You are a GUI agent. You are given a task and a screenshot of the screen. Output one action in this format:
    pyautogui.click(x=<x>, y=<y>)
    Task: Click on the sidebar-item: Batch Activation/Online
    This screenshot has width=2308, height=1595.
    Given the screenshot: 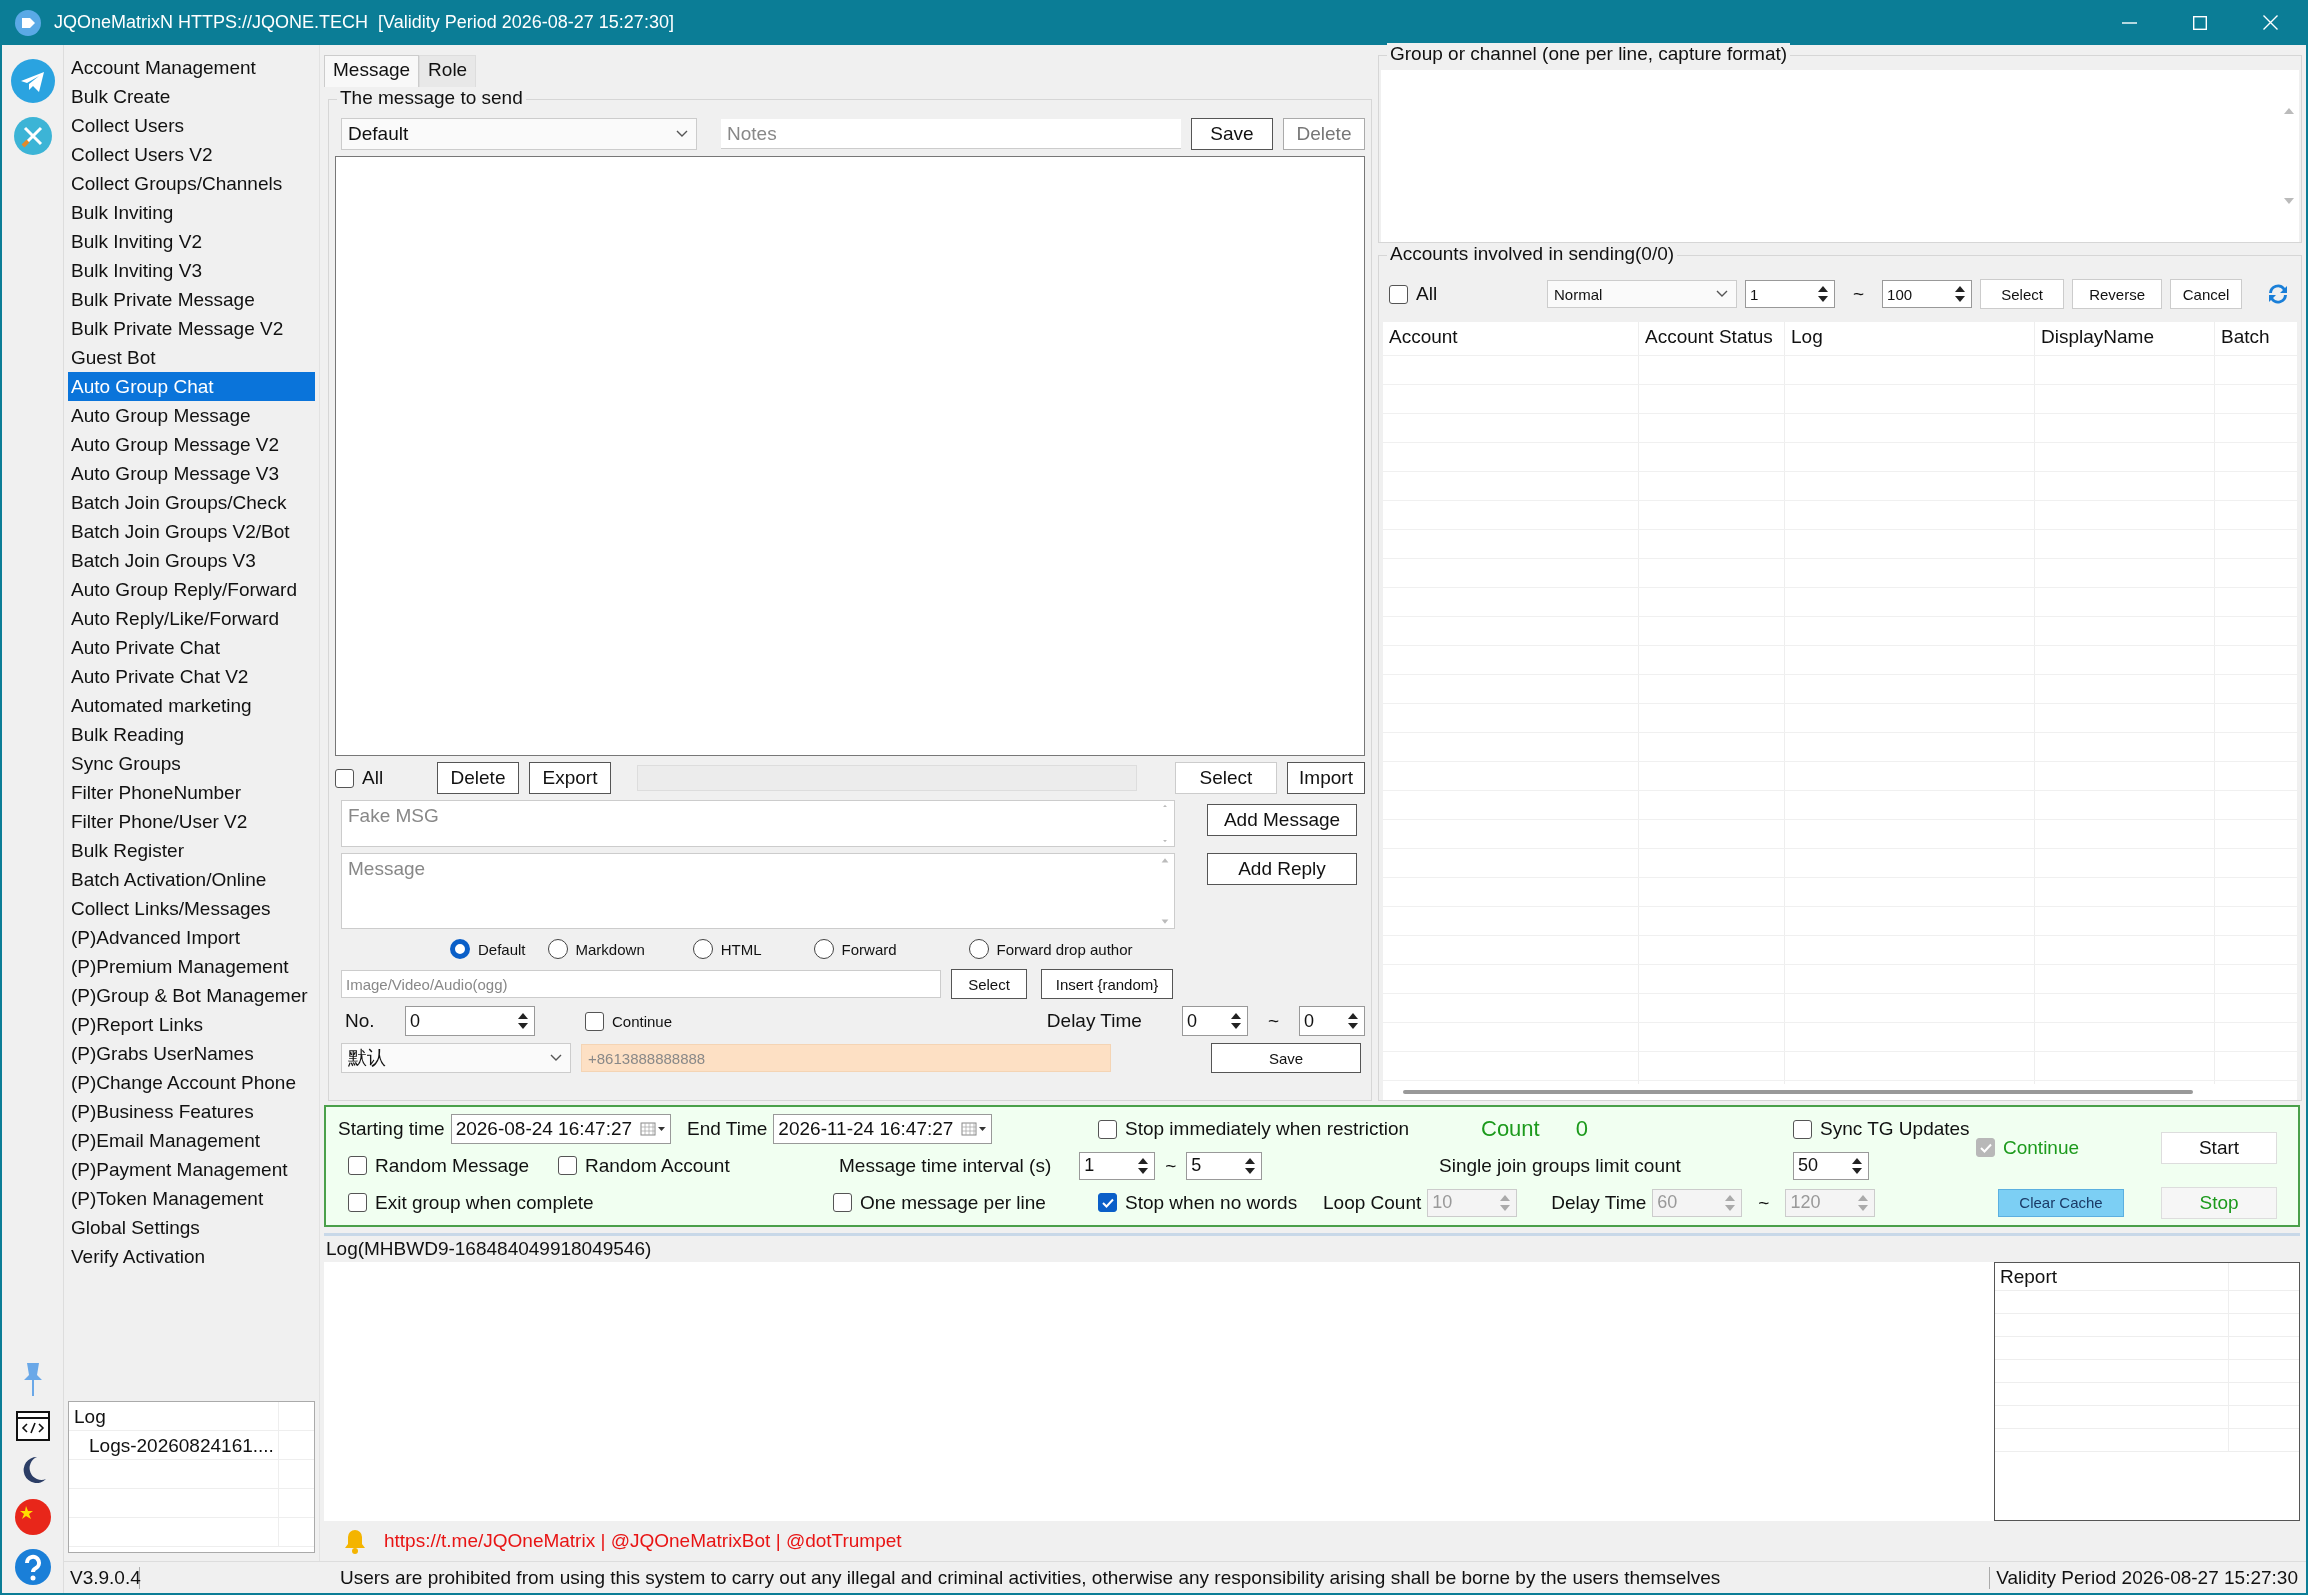 What is the action you would take?
    pyautogui.click(x=191, y=879)
    